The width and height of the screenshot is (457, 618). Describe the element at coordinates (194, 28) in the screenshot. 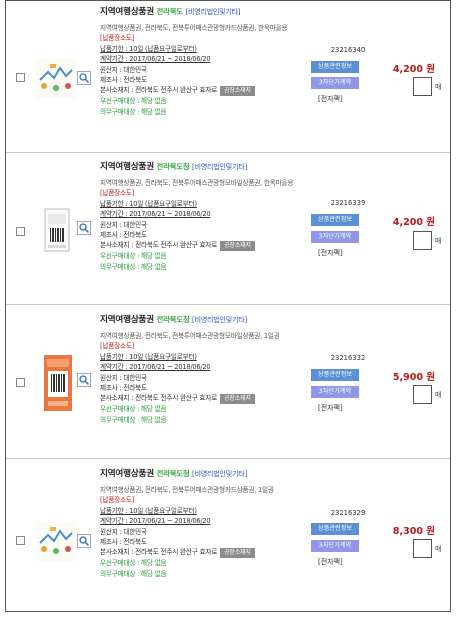

I see `product-tags: 지역여행상품권, 전라북도, 전북투어패스관광형카드상품권, 한옥마을용` at that location.